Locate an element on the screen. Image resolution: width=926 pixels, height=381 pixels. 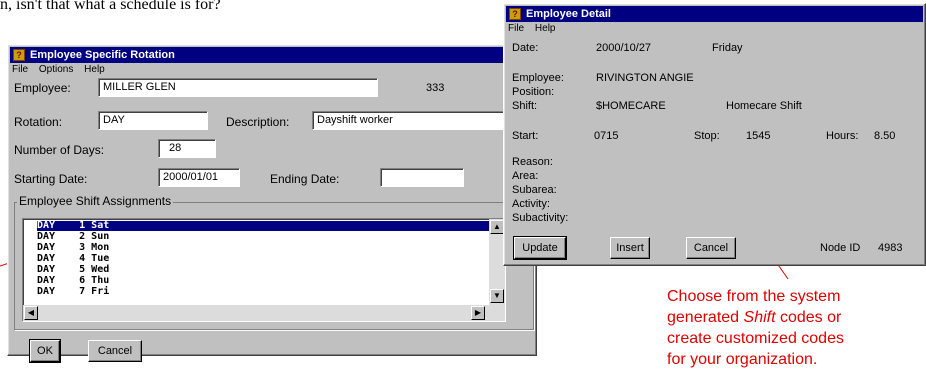
ok-button-label: OK is located at coordinates (45, 351).